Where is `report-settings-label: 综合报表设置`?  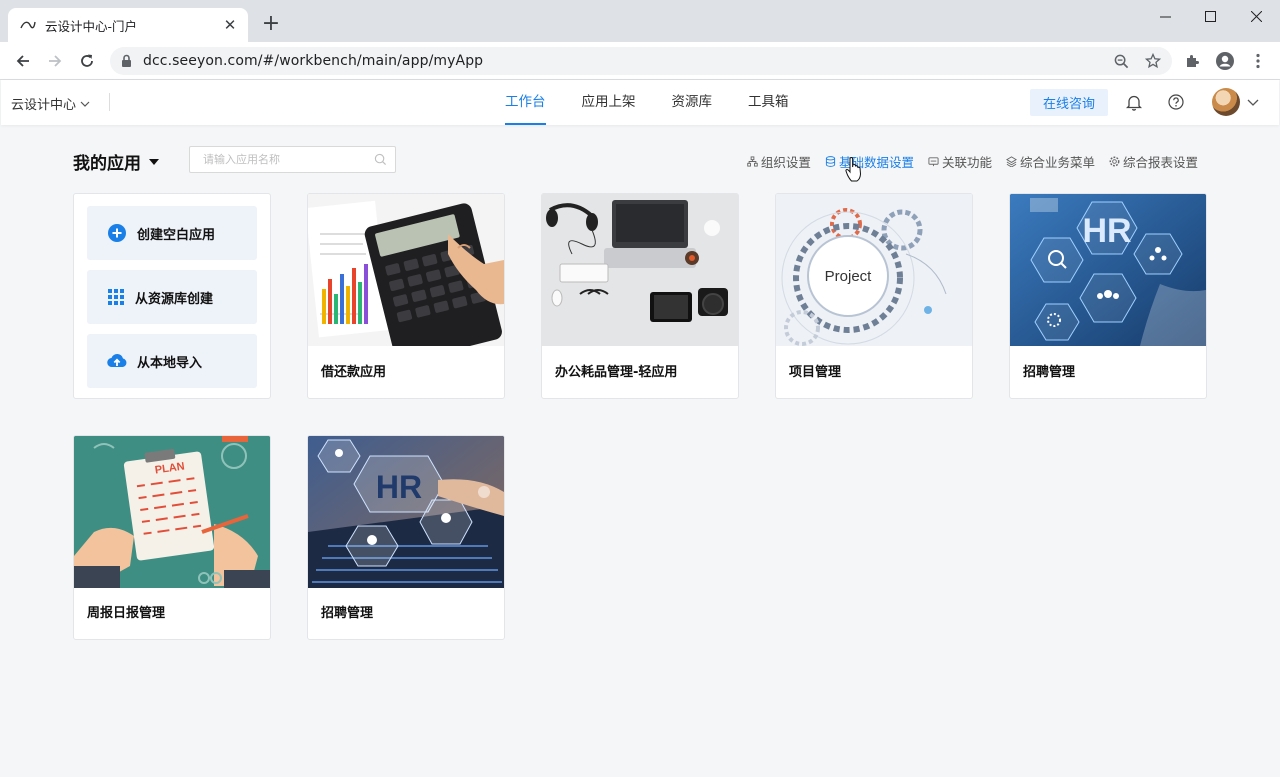 report-settings-label: 综合报表设置 is located at coordinates (1160, 162).